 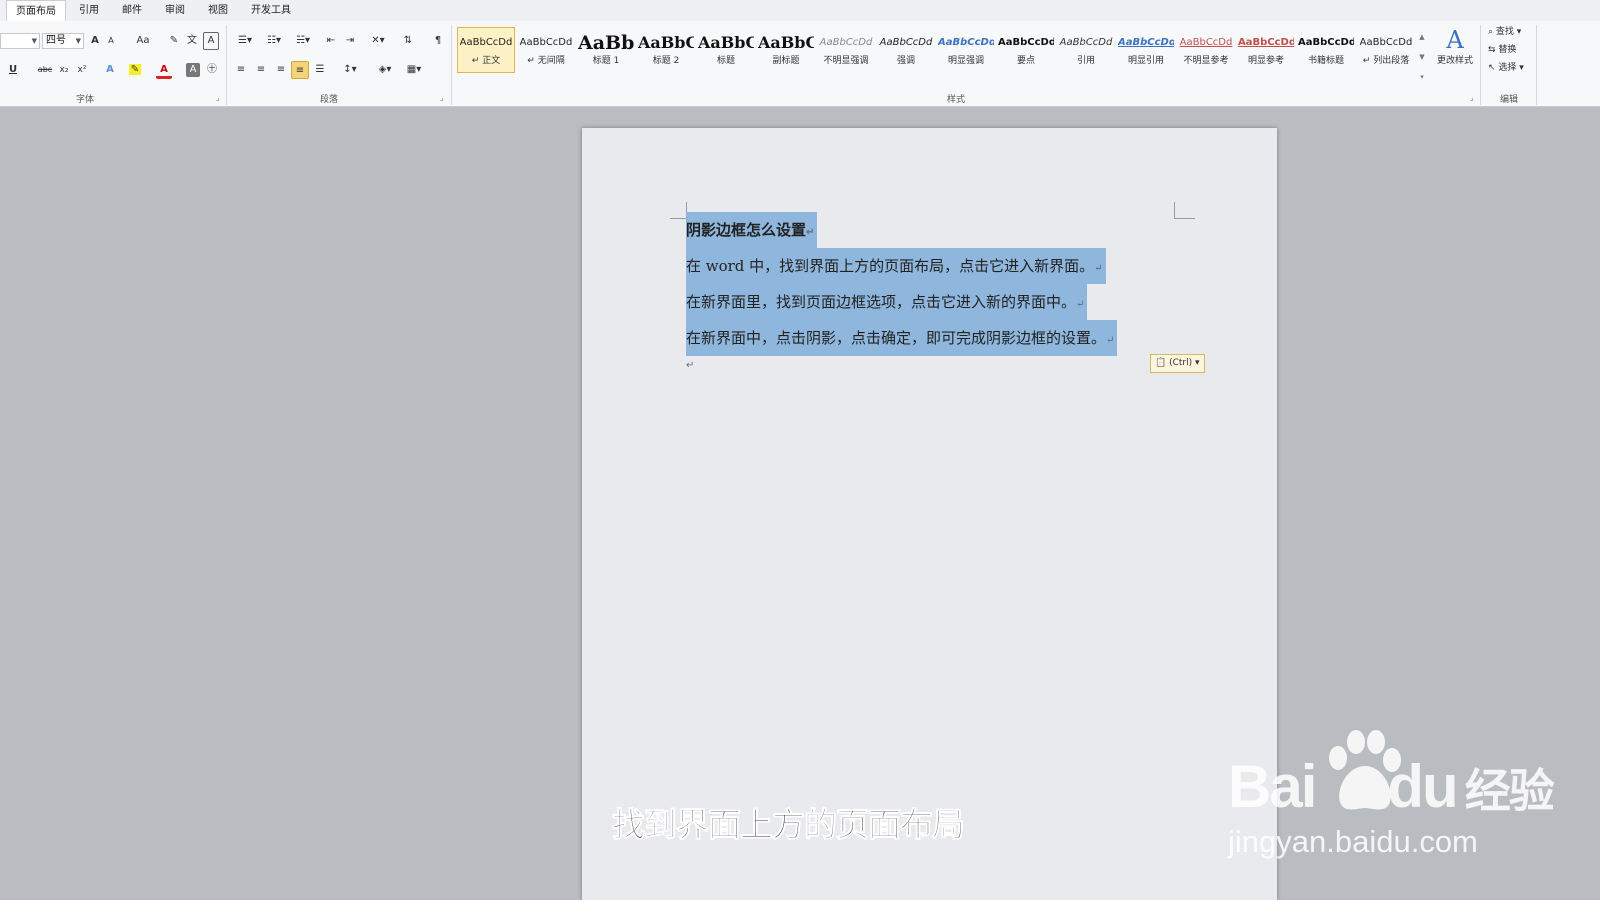 What do you see at coordinates (890, 266) in the screenshot?
I see `doc-line-text: 在 word 中，找到界面上方的页面布局，点击它进入新界面。` at bounding box center [890, 266].